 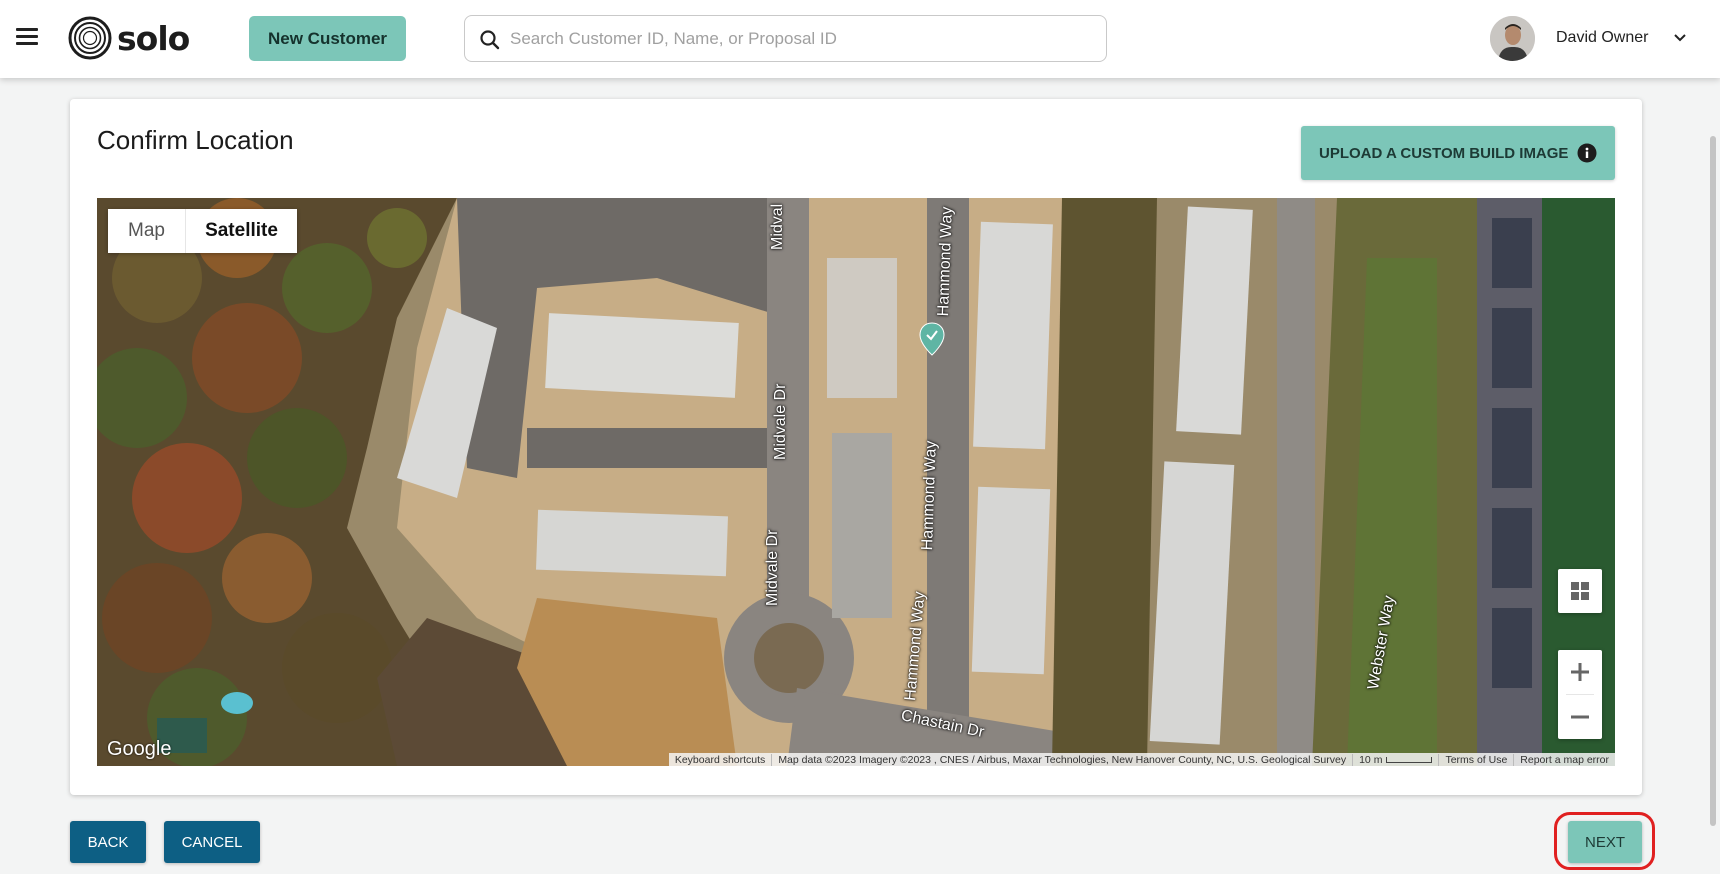 I want to click on zoom-controls, so click(x=1580, y=694).